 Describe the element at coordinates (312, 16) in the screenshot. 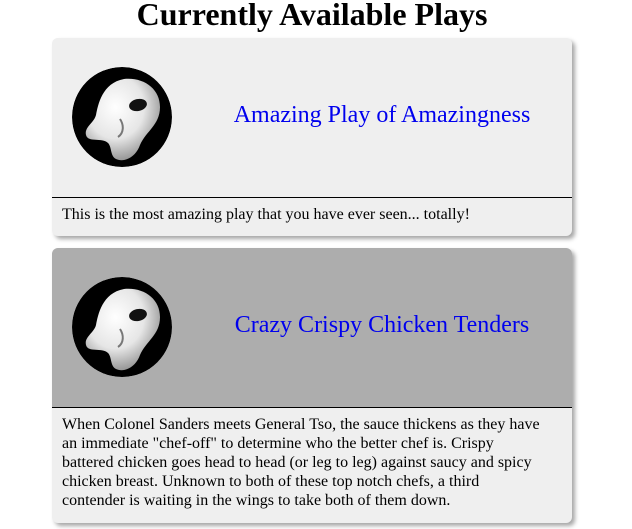

I see `page-title: Currently Available Plays` at that location.